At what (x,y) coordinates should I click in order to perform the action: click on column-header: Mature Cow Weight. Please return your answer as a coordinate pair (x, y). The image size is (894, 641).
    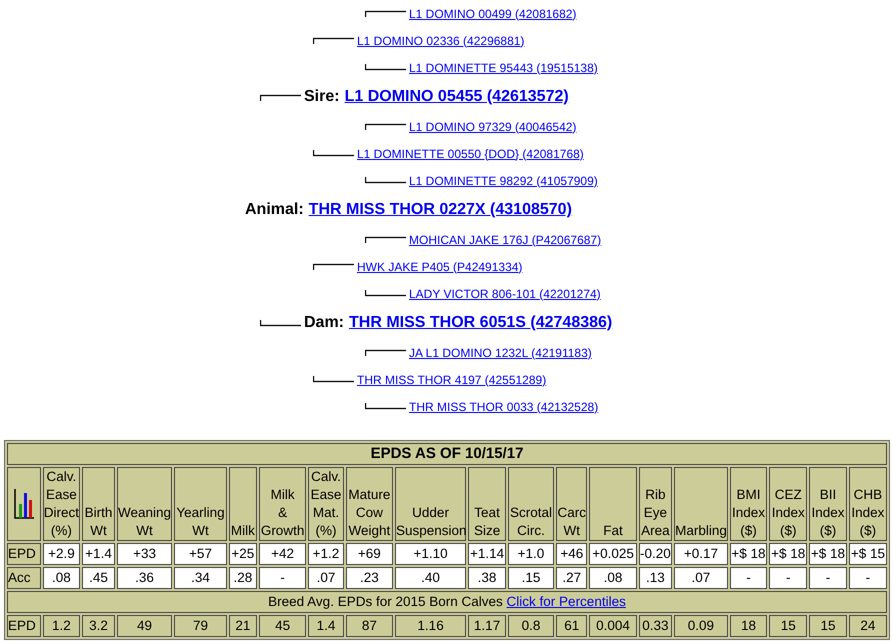
    Looking at the image, I should click on (369, 504).